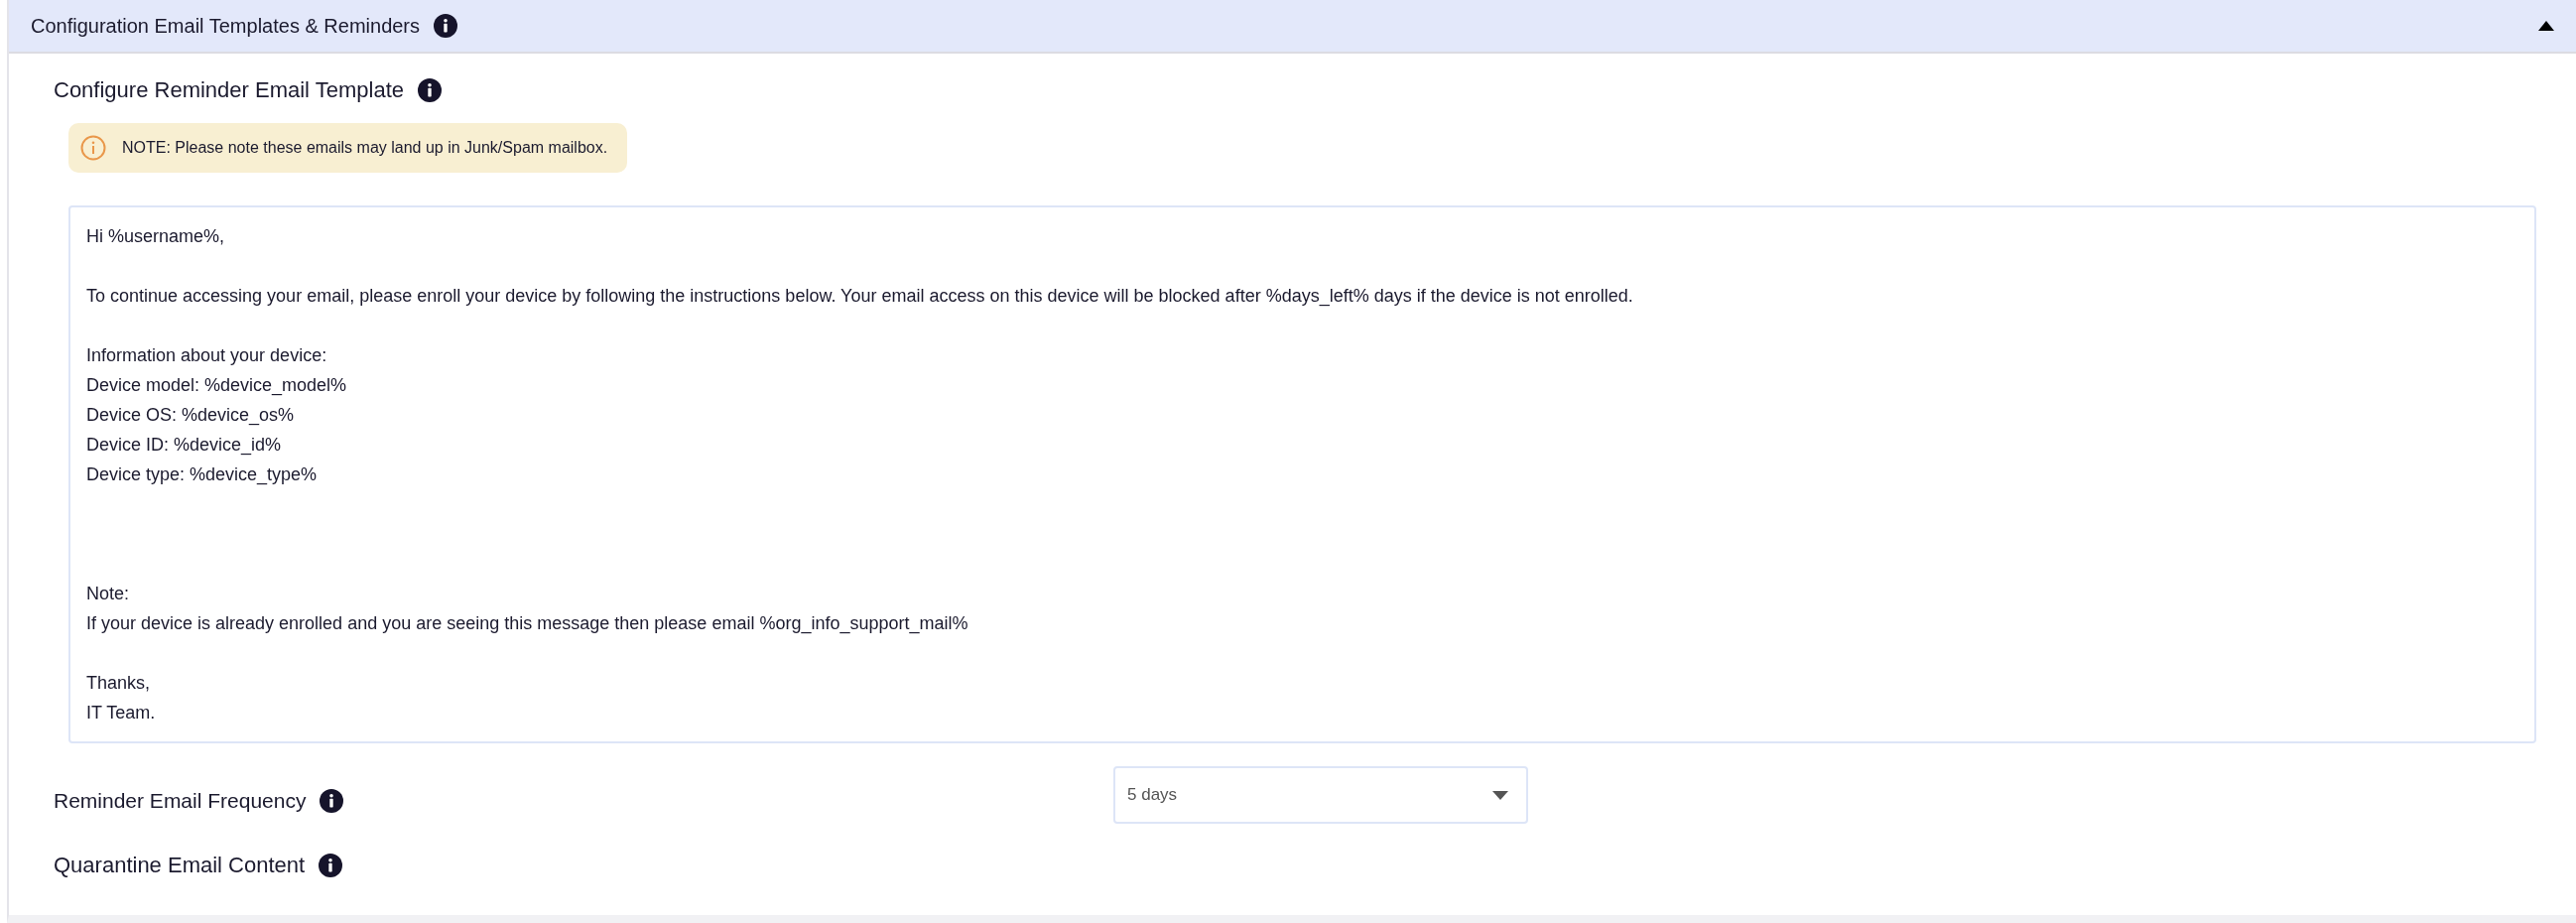  I want to click on frequency-label: Reminder Email Frequency, so click(181, 801).